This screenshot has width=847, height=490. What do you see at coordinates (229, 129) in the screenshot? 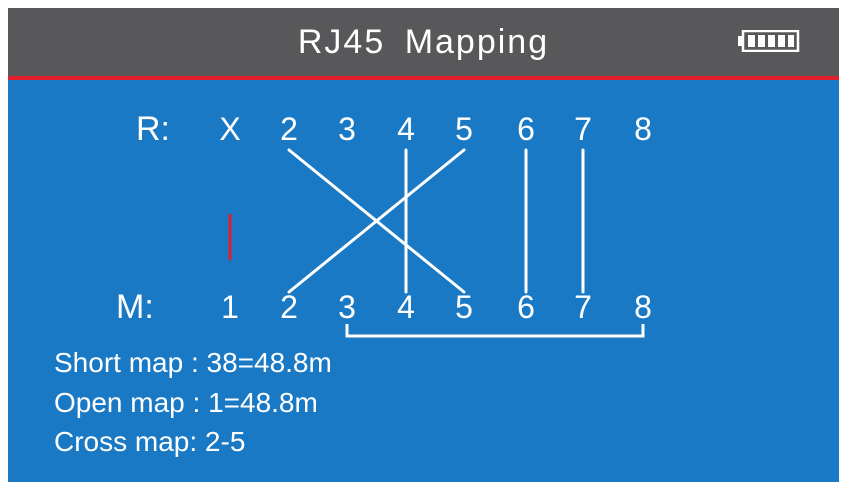
I see `remote-pin-1: X` at bounding box center [229, 129].